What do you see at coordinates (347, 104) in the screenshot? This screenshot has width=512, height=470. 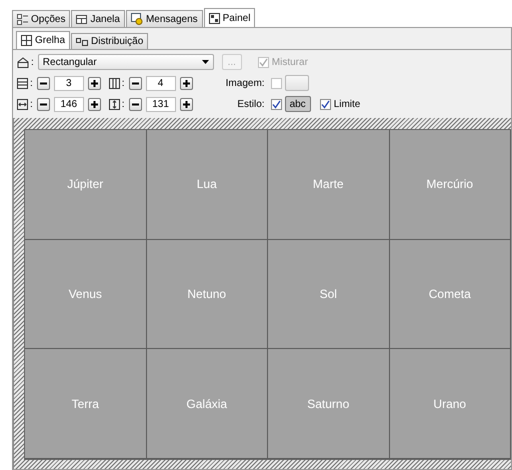 I see `checkbox-label: Limite` at bounding box center [347, 104].